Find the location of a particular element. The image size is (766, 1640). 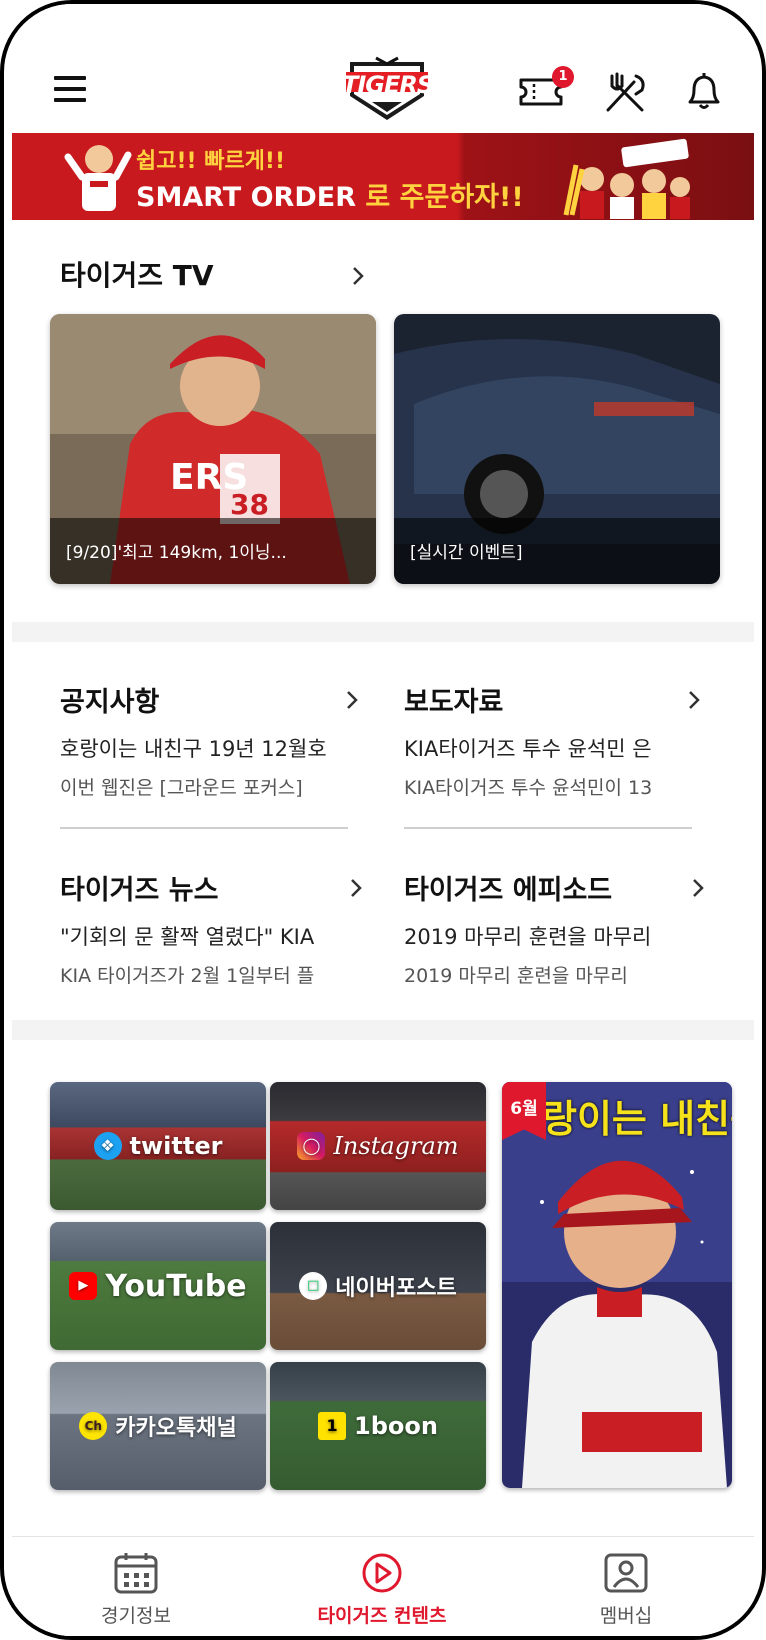

smart-order-banner: 쉽고!! 빠르게!! SMART ORDER 로 주문하자!! is located at coordinates (383, 176).